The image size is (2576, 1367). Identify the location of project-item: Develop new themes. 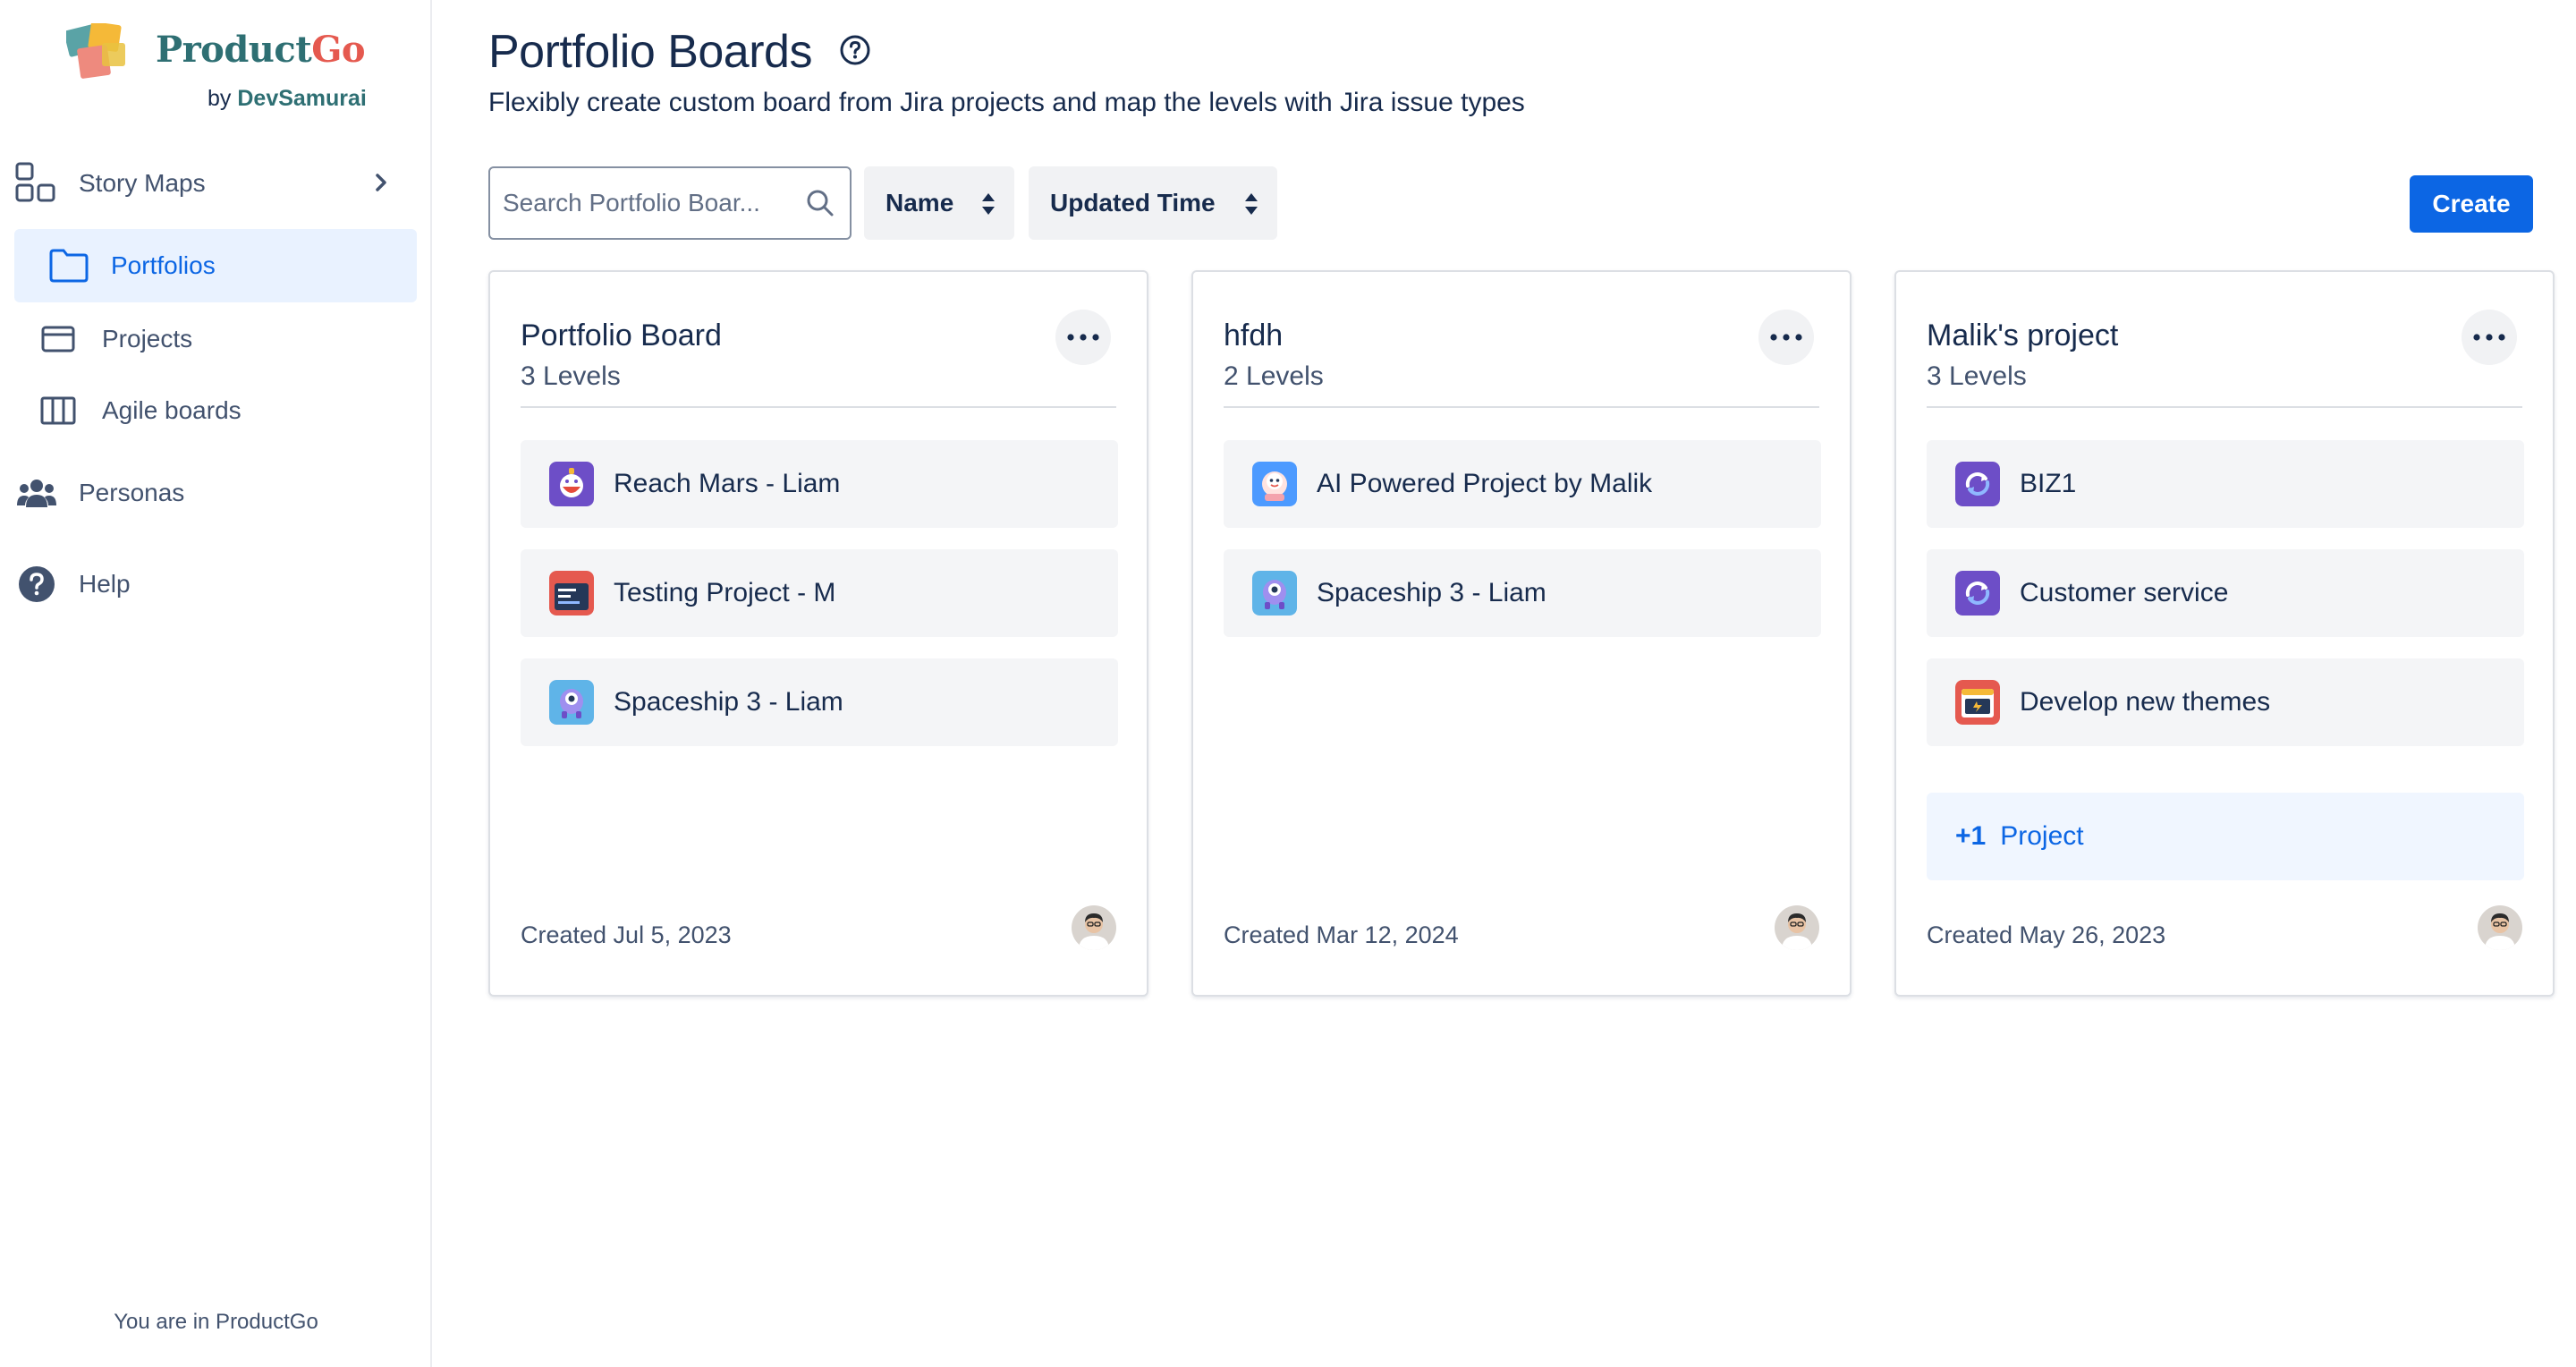
(2225, 702).